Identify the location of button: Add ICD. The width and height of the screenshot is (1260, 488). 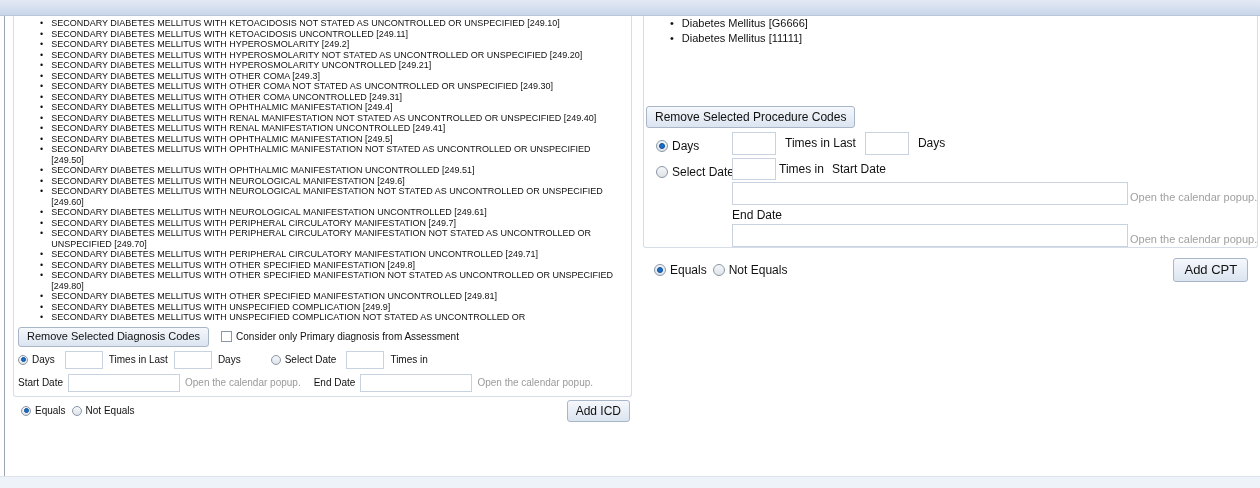
(598, 410).